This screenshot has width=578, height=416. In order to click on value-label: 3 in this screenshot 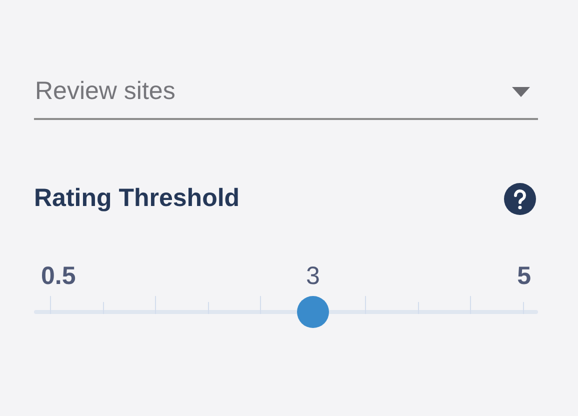, I will do `click(313, 276)`.